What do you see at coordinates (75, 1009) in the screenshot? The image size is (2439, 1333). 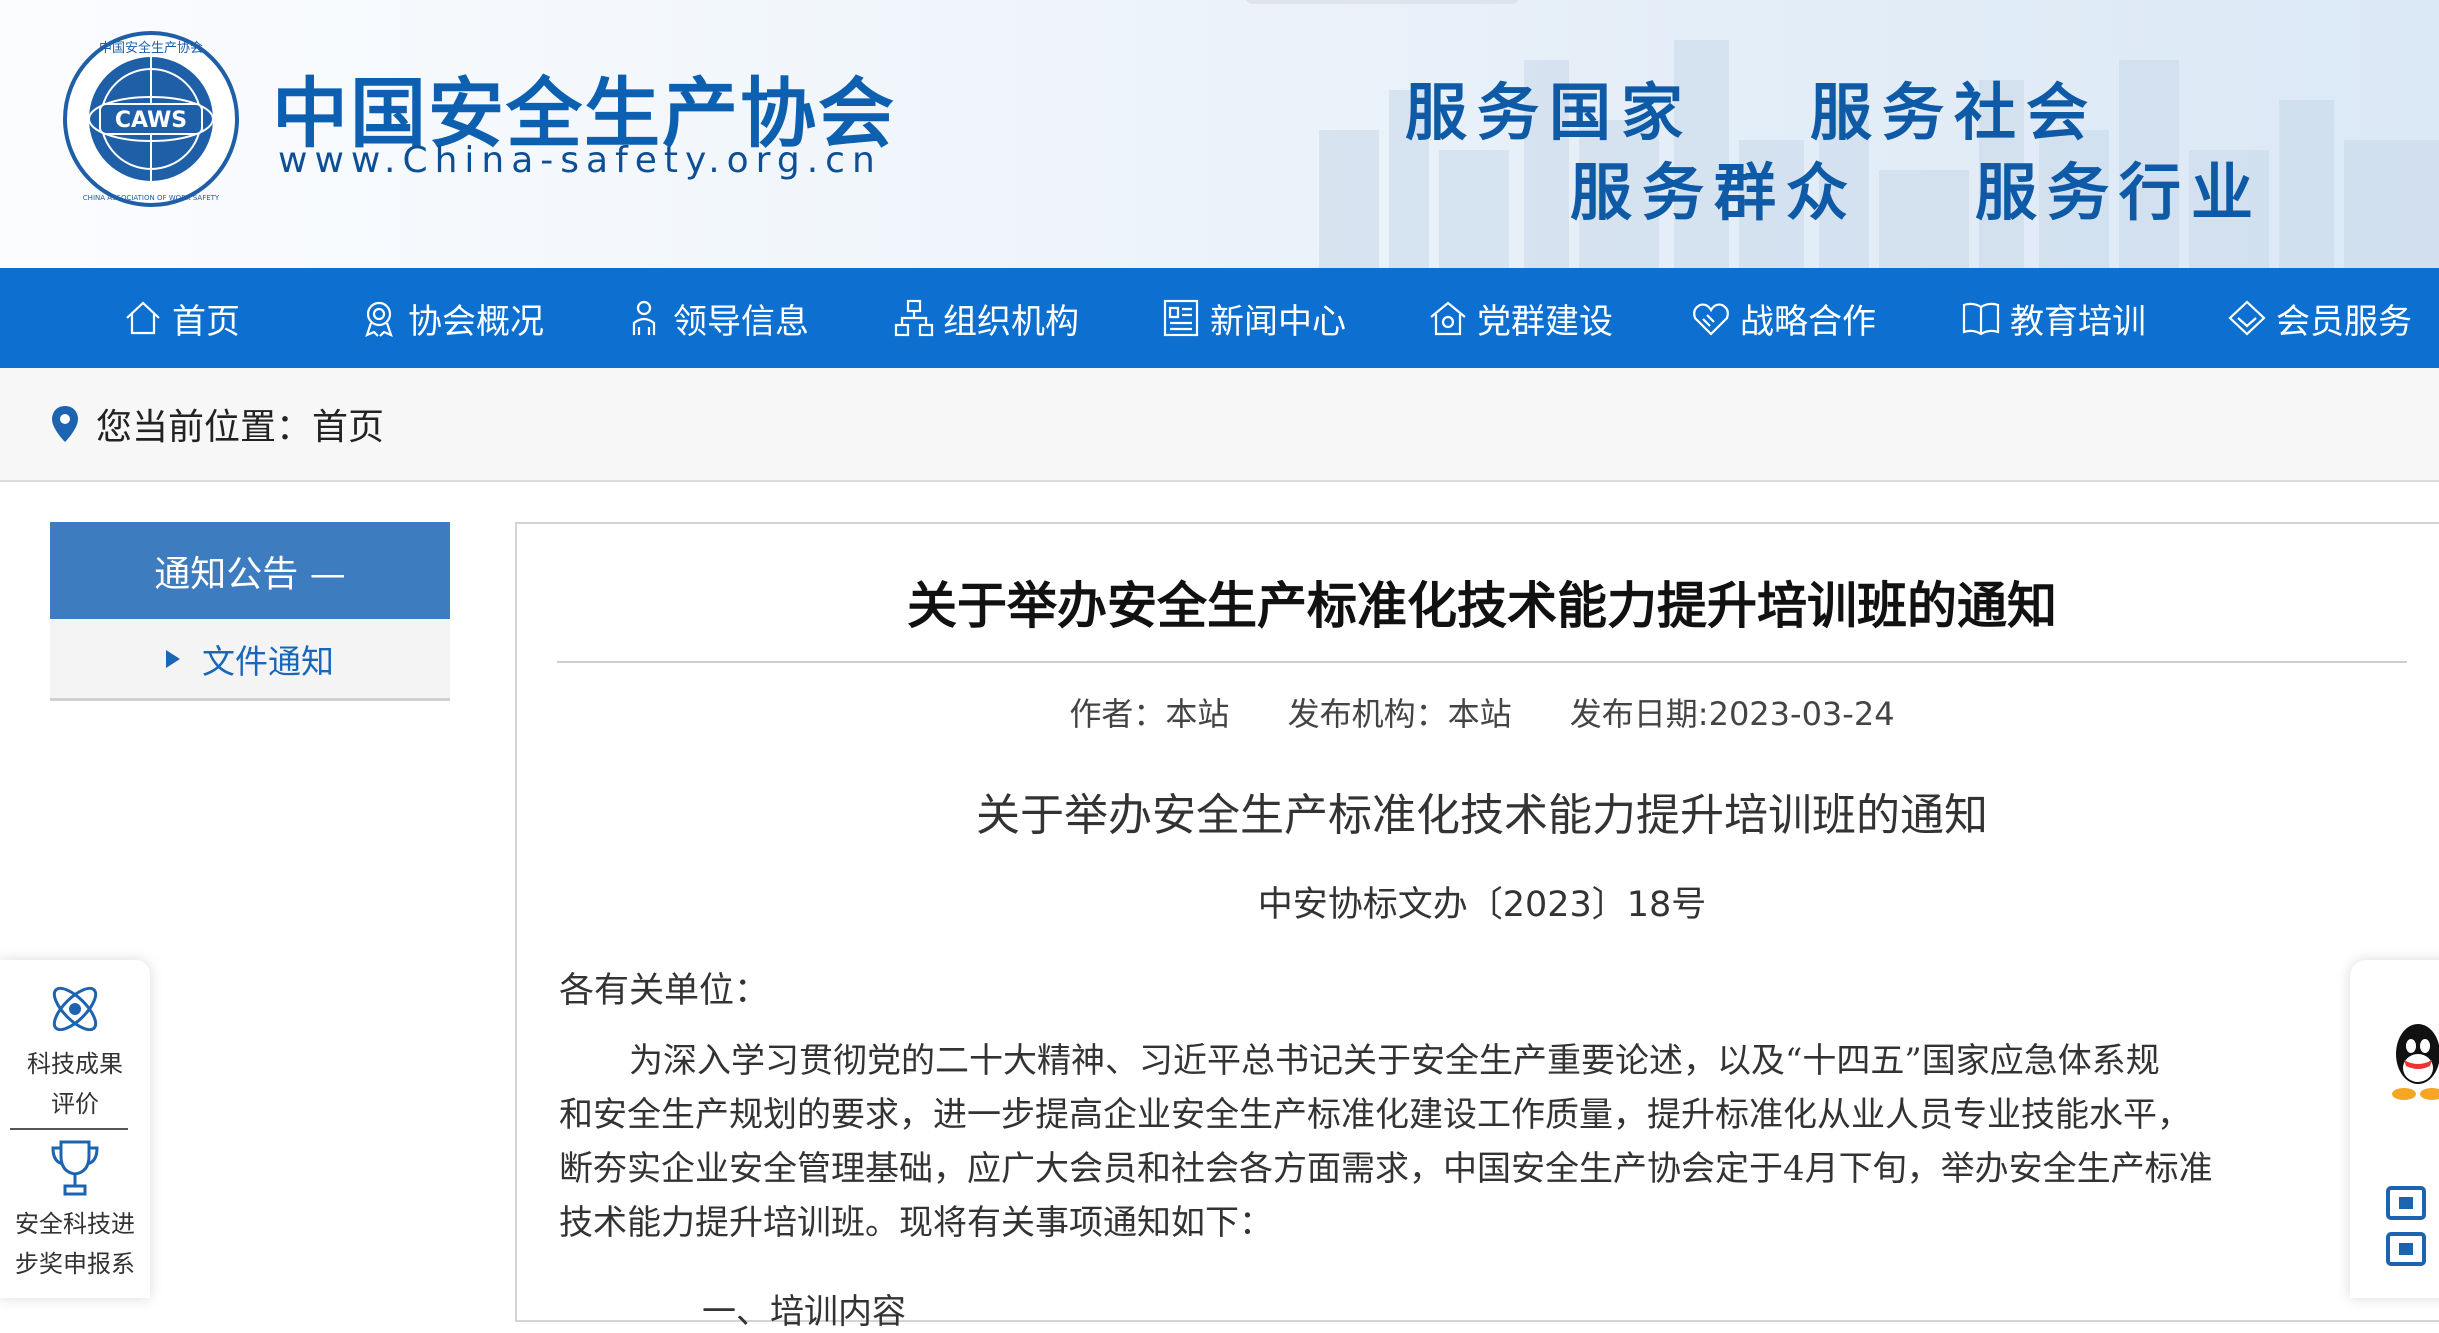 I see `atom-icon` at bounding box center [75, 1009].